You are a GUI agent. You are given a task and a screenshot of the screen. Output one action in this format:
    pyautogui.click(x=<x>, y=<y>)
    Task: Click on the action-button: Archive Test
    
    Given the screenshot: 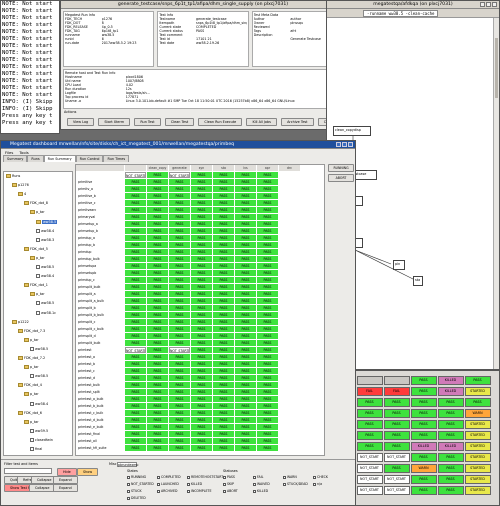 What is the action you would take?
    pyautogui.click(x=297, y=122)
    